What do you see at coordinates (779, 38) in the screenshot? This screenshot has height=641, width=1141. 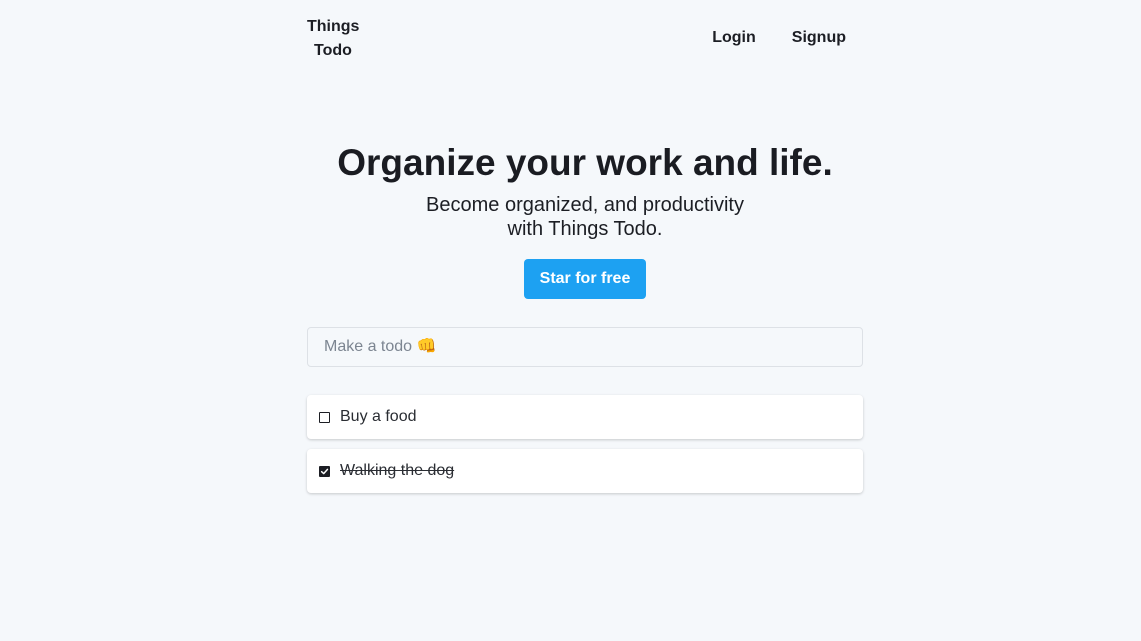 I see `top-nav: Login Signup` at bounding box center [779, 38].